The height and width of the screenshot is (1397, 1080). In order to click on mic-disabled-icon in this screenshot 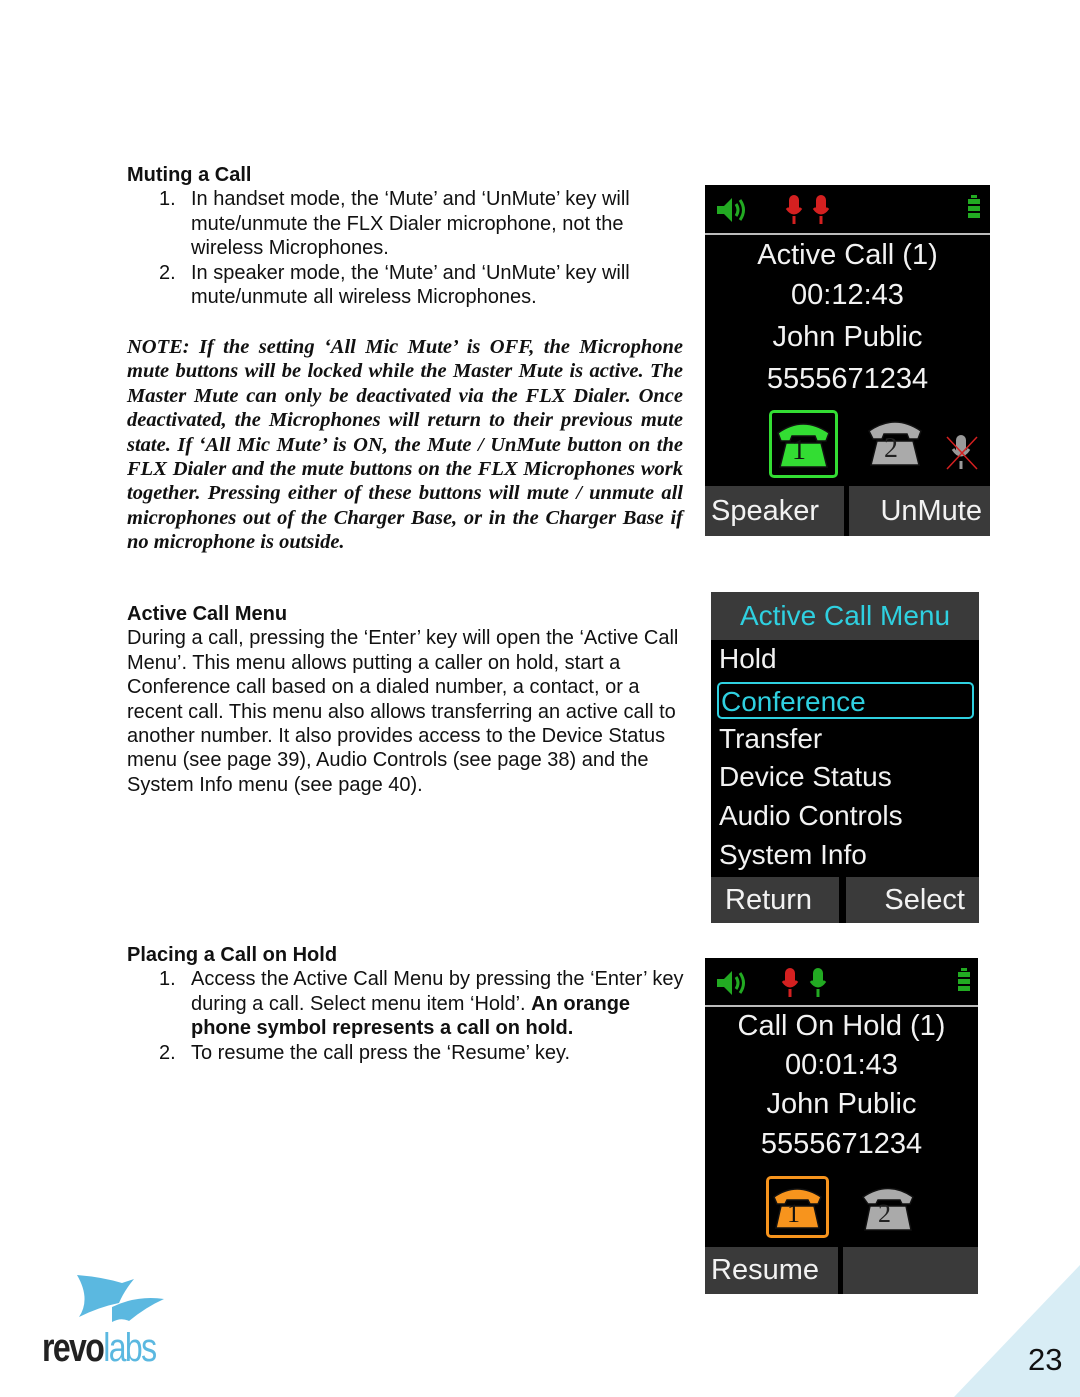, I will do `click(962, 452)`.